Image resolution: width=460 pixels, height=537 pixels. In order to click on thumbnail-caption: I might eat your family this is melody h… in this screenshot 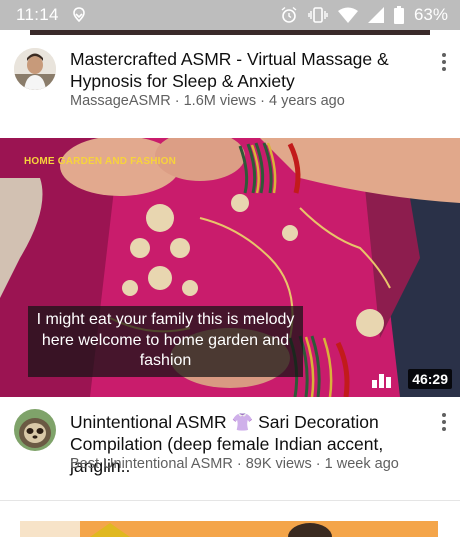, I will do `click(165, 341)`.